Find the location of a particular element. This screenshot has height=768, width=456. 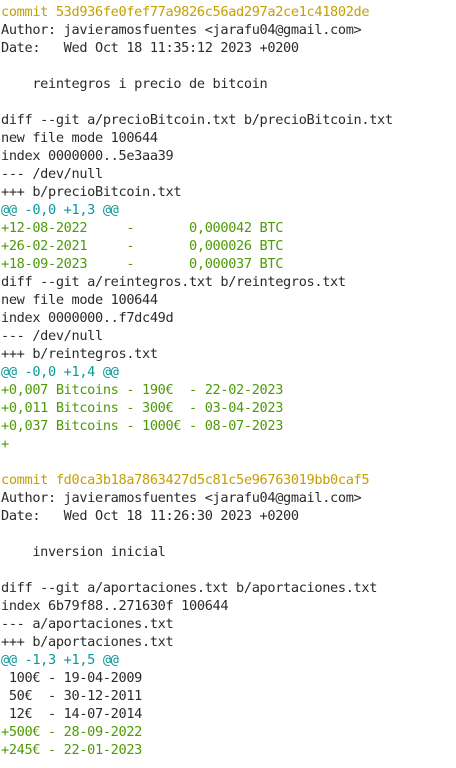

terminal-line-hunk: @@ -0,0 +1,3 @@ is located at coordinates (60, 210).